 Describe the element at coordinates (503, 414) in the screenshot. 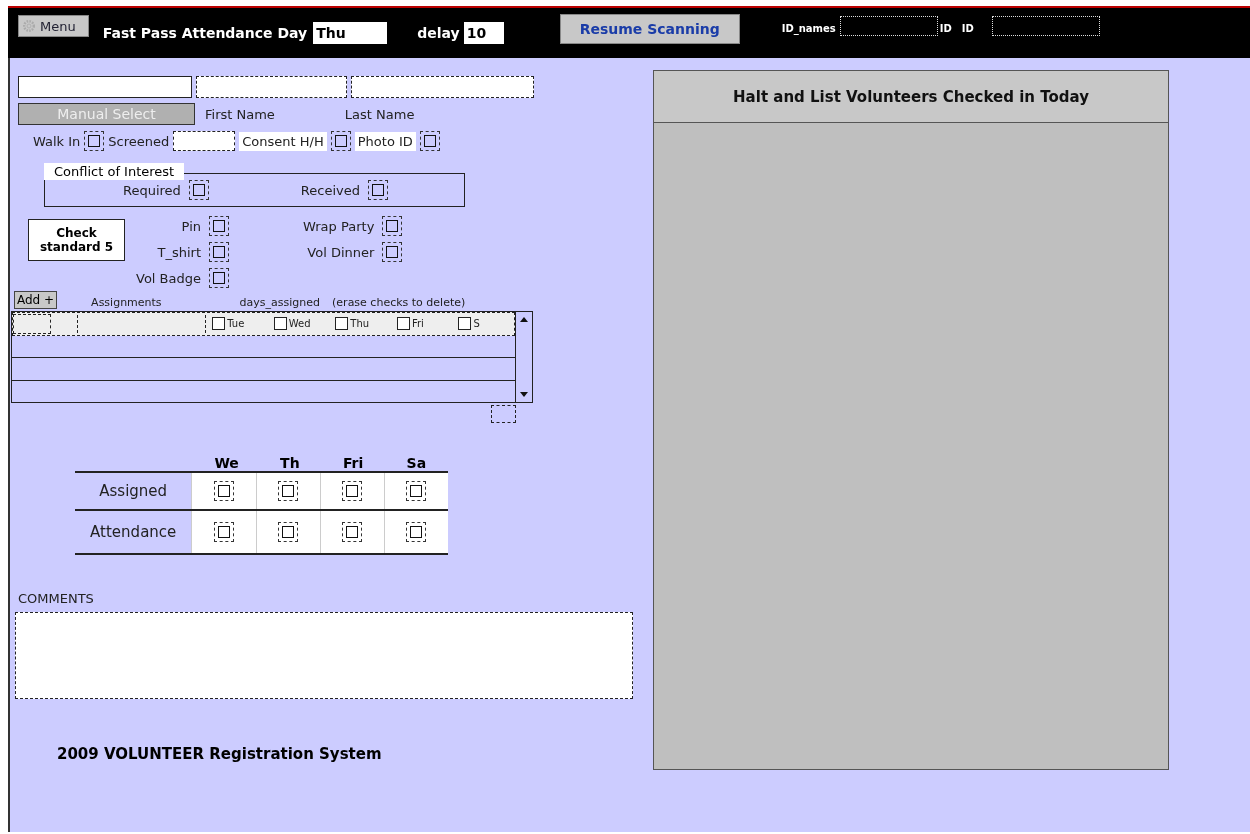

I see `small-field` at that location.